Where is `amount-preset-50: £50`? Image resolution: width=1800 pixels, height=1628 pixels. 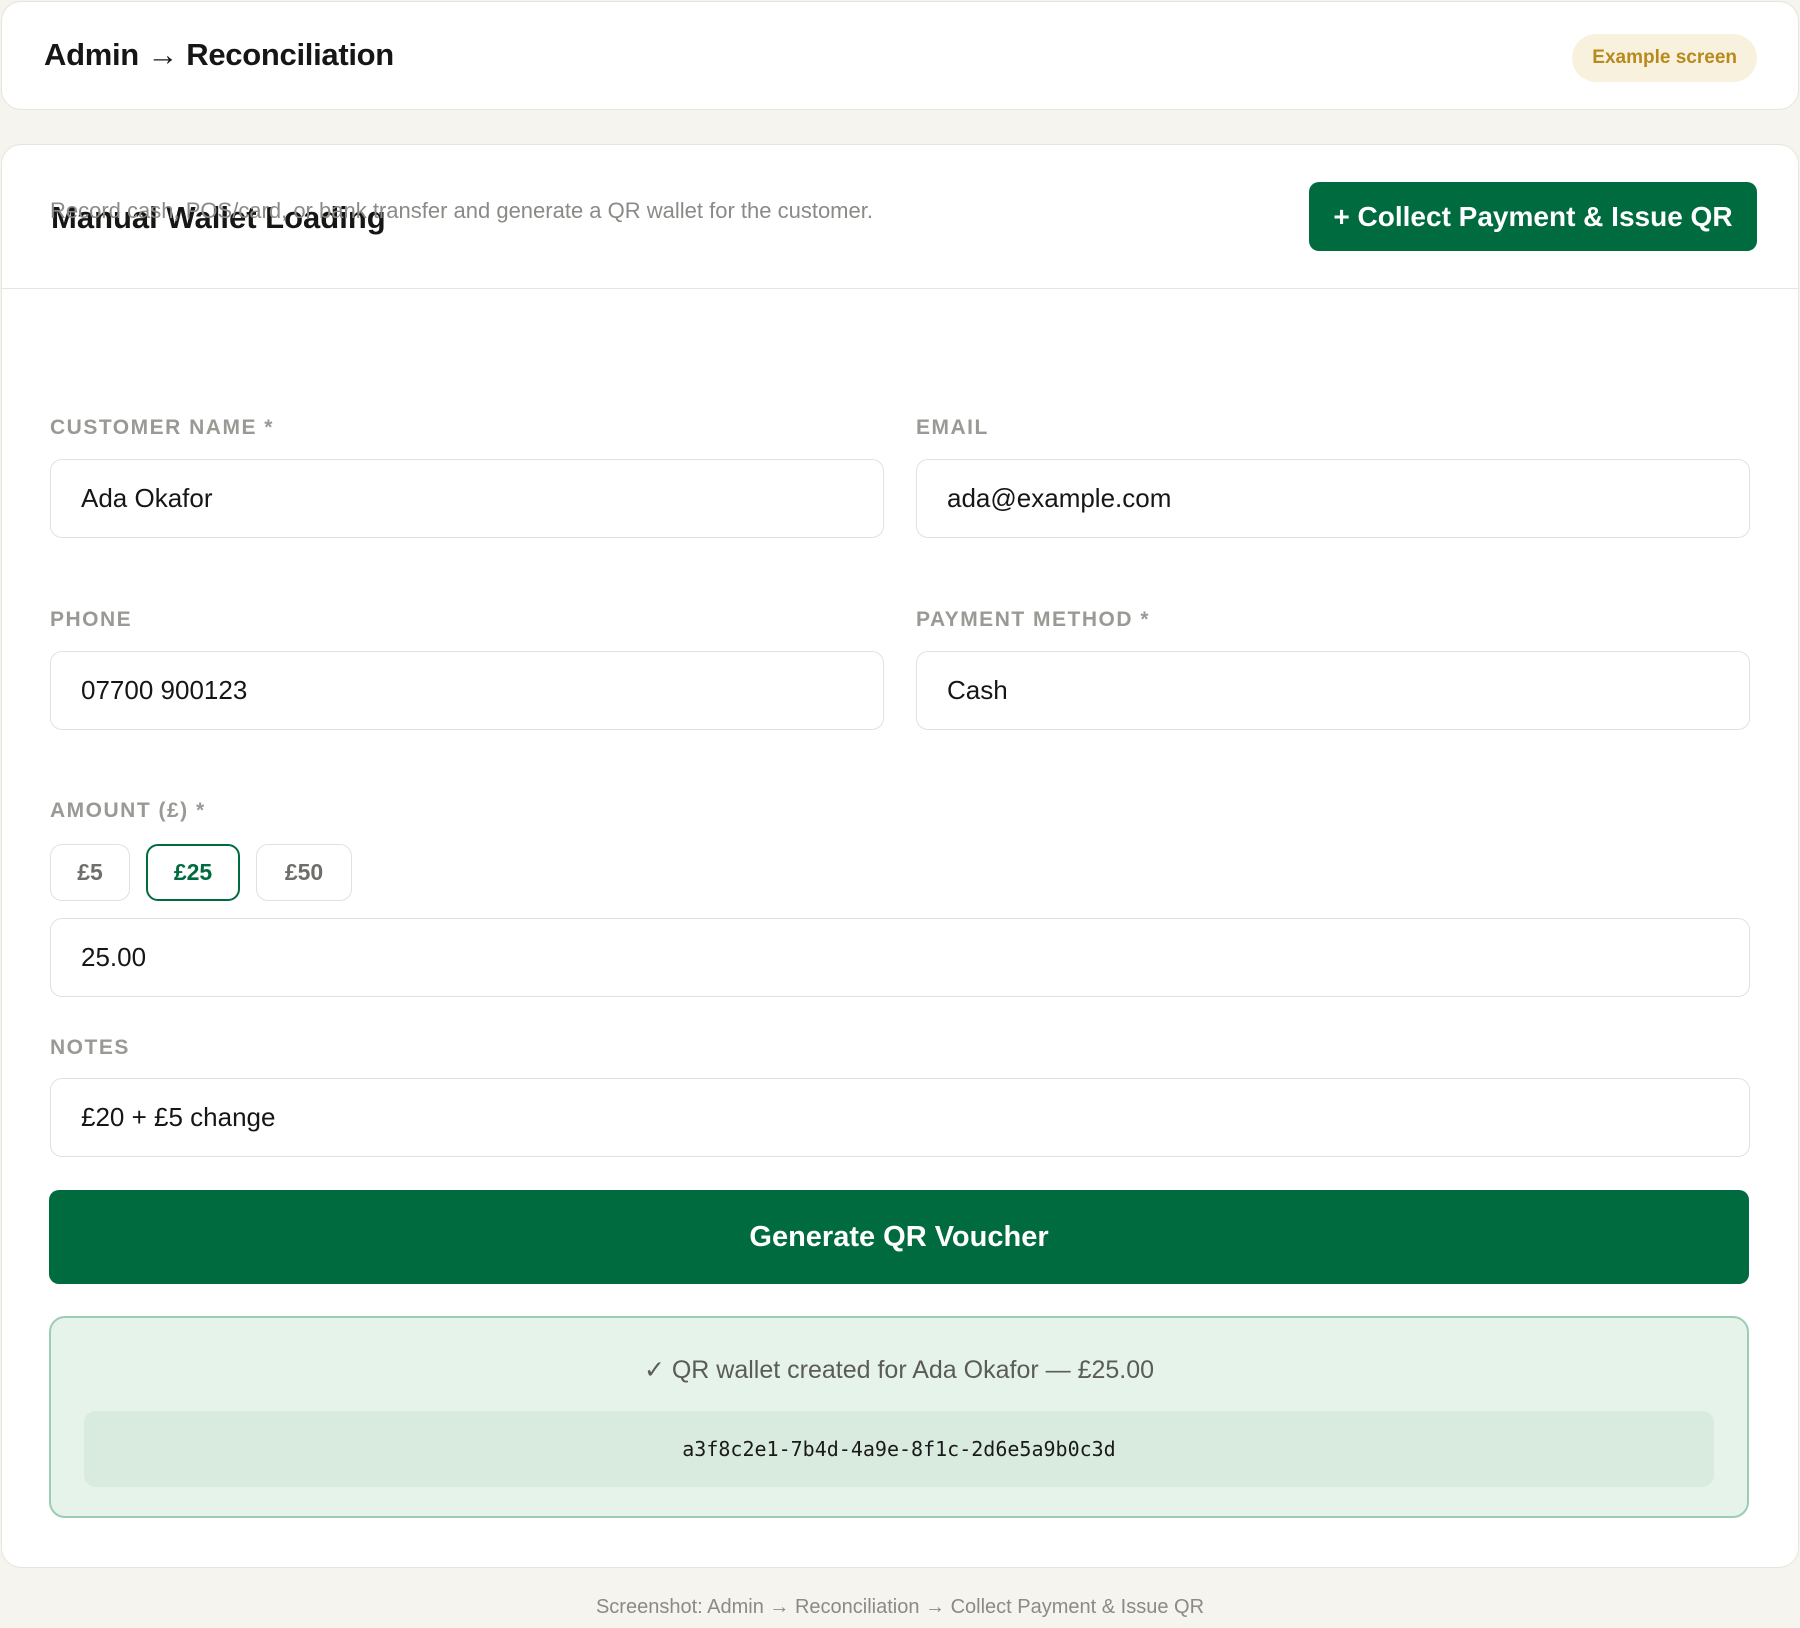
amount-preset-50: £50 is located at coordinates (304, 872).